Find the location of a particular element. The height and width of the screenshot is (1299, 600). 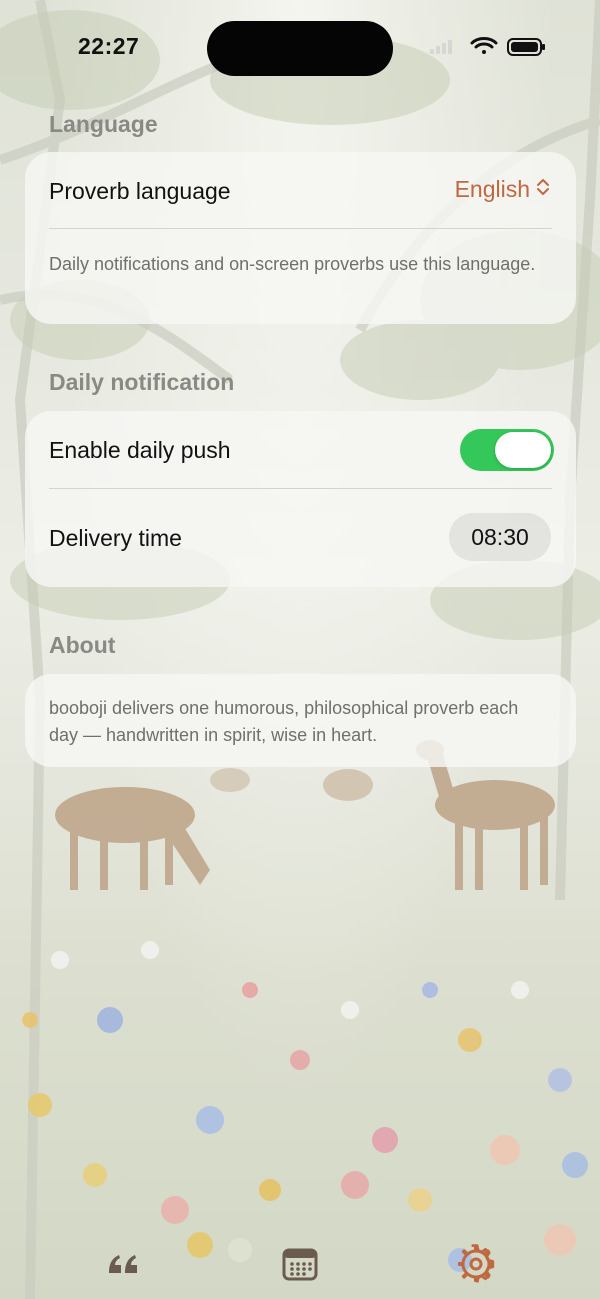

gear-icon is located at coordinates (476, 1263).